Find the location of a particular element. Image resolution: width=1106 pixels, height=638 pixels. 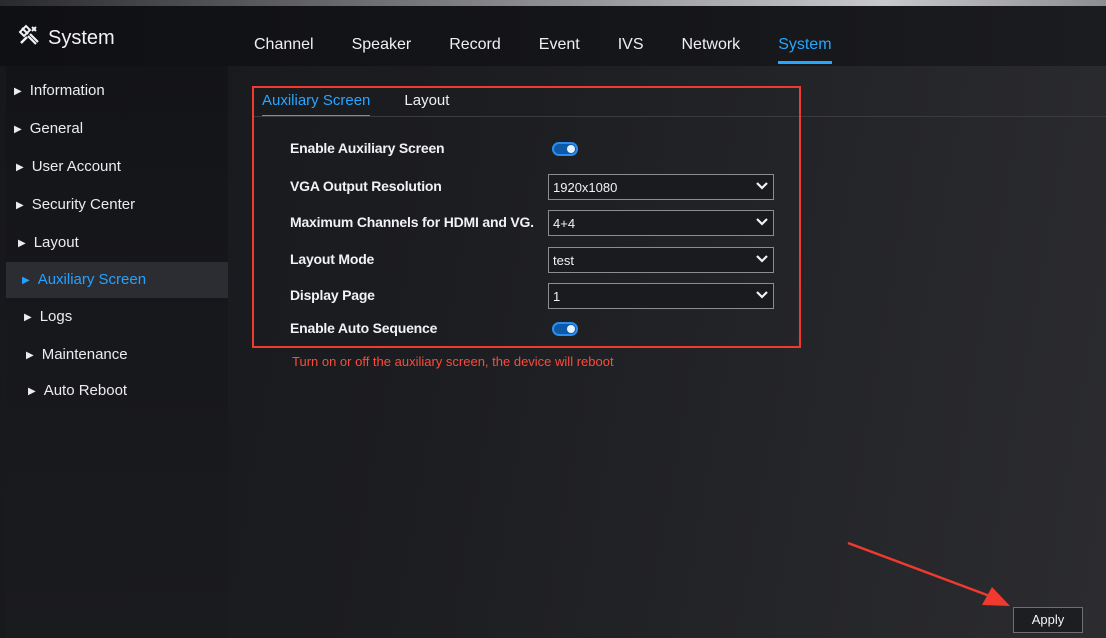

display-page-label: Display Page is located at coordinates (332, 295).